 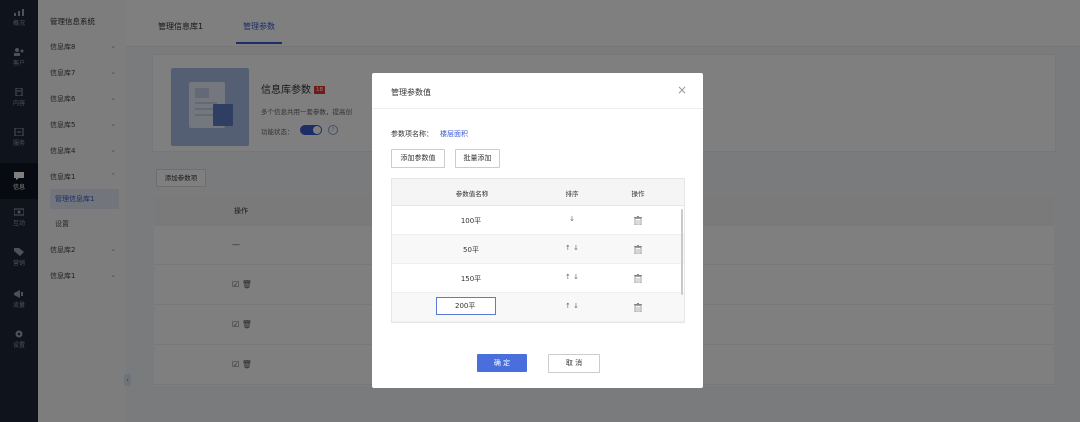 I want to click on close-icon: ×, so click(x=682, y=90).